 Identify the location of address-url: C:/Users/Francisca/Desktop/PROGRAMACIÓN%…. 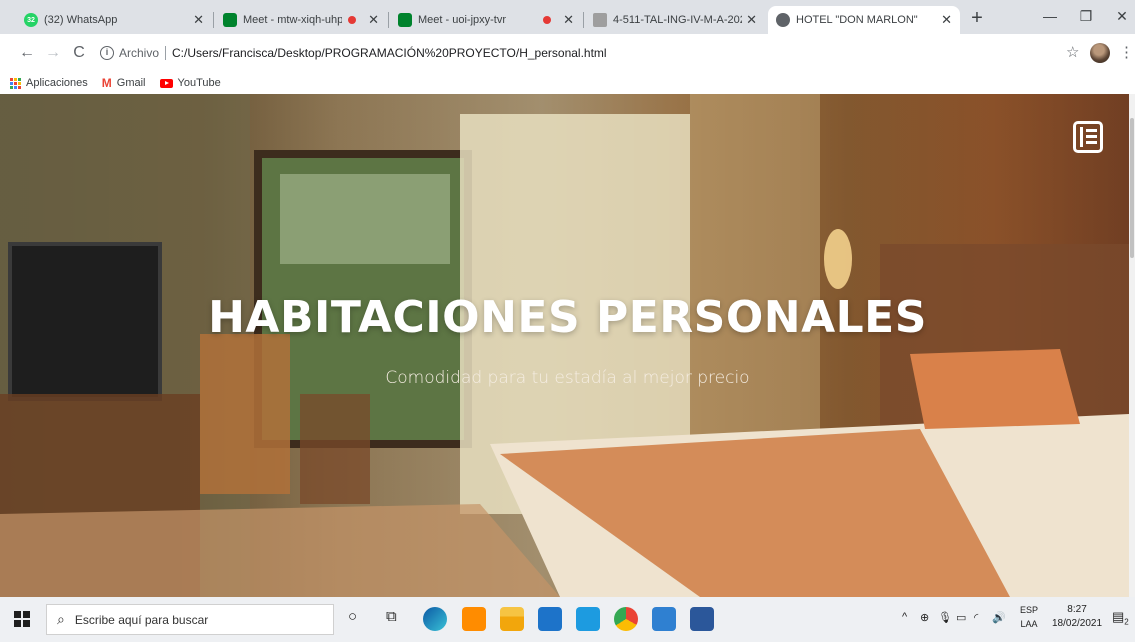
(389, 53).